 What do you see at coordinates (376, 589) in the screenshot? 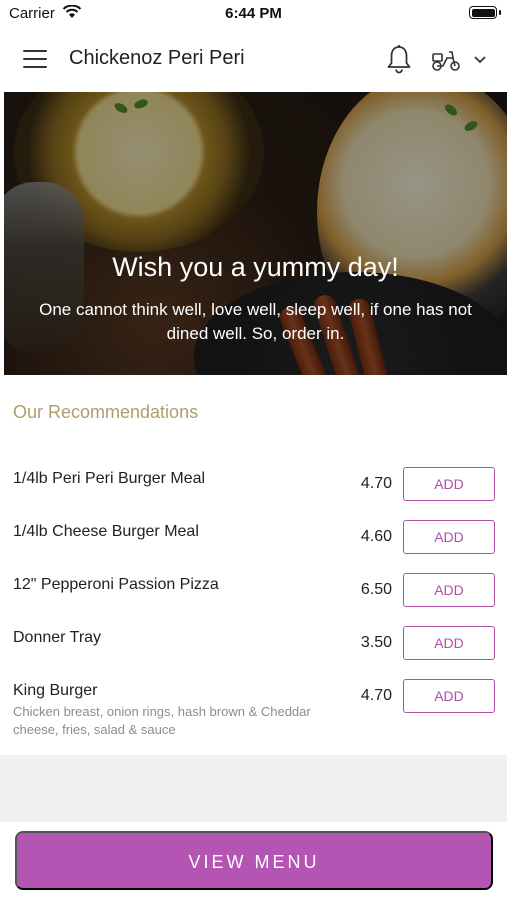
I see `item-price: 6.50` at bounding box center [376, 589].